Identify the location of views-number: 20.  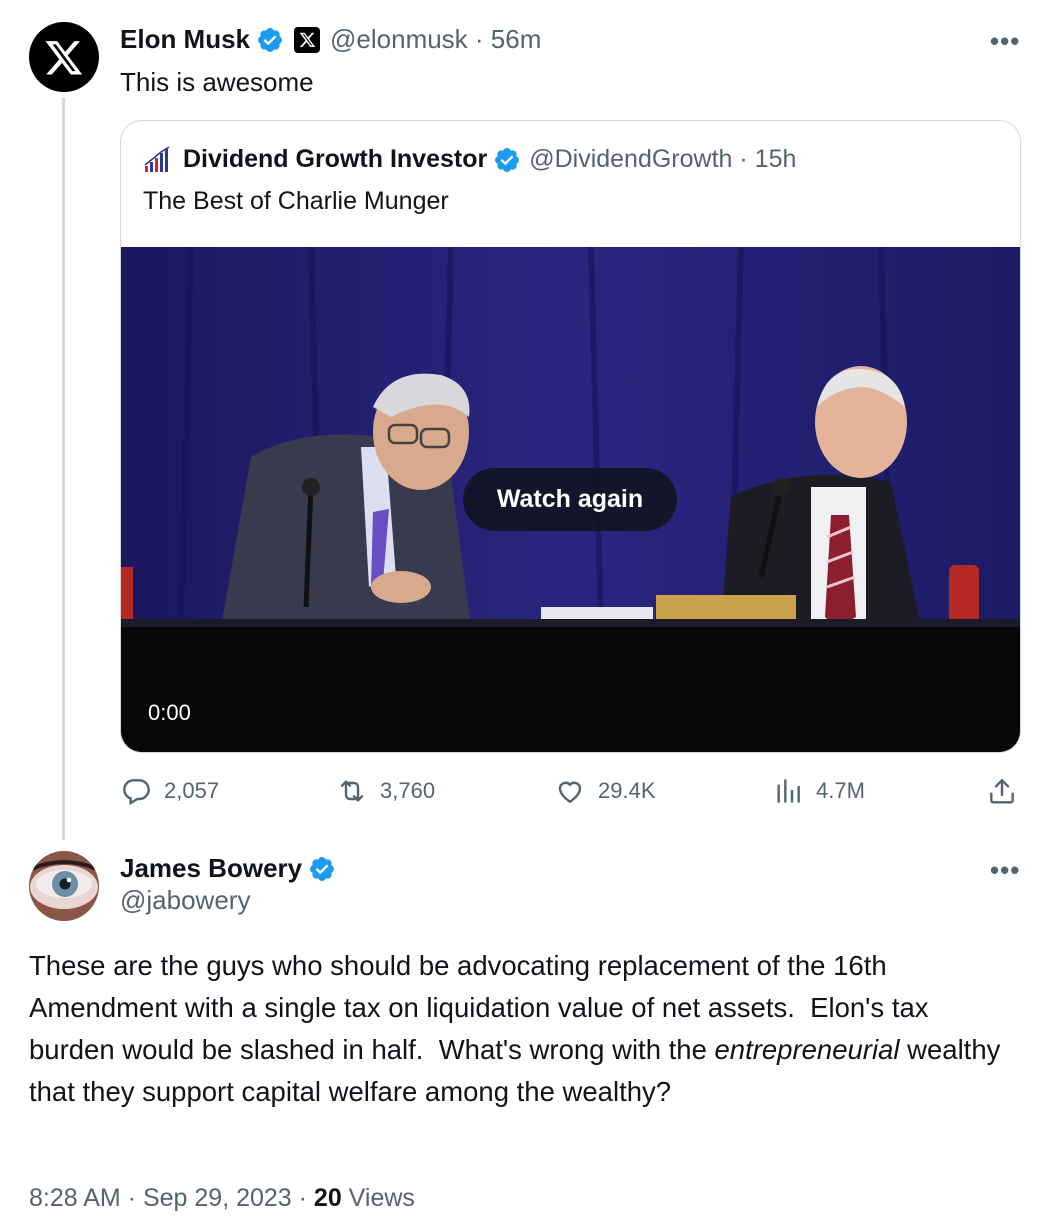
(327, 1198).